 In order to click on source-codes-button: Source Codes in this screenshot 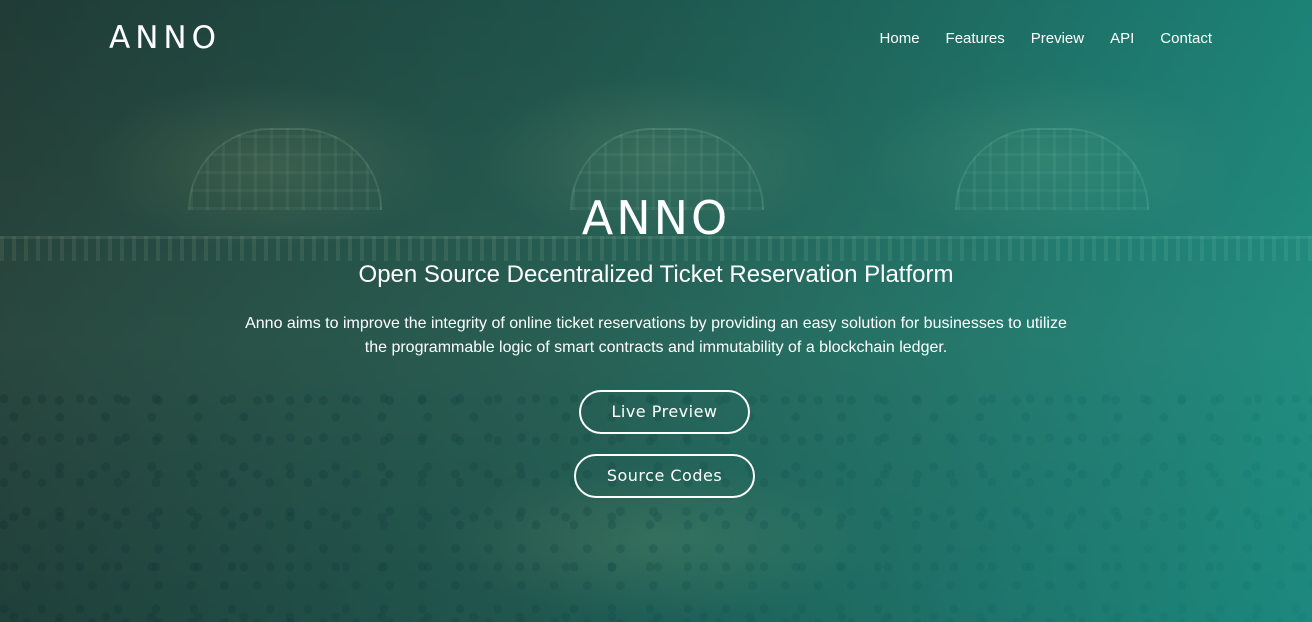, I will do `click(664, 476)`.